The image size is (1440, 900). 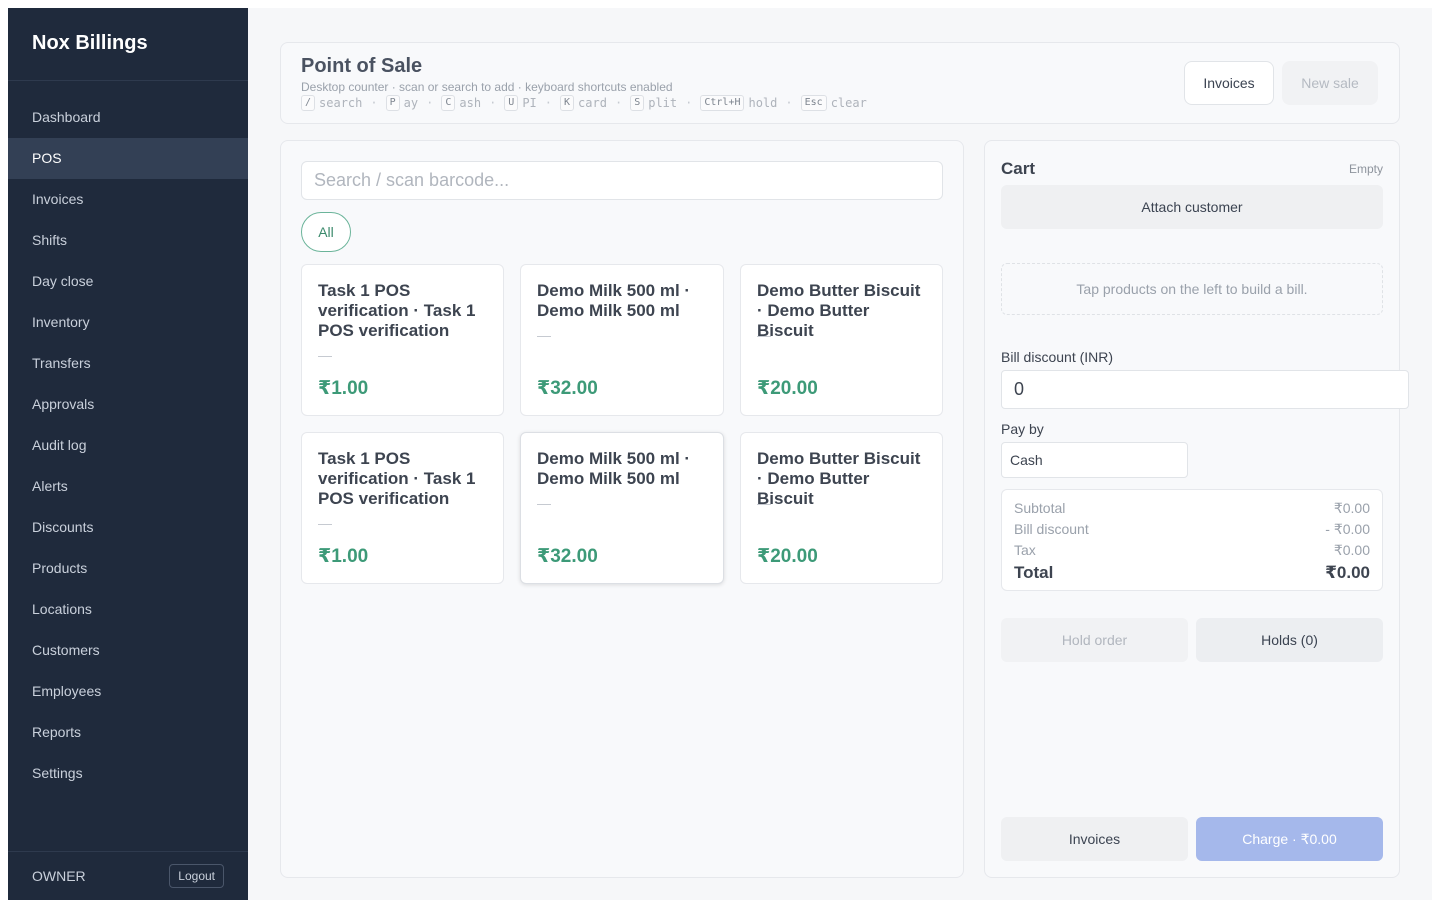 I want to click on user-role: OWNER, so click(x=59, y=876).